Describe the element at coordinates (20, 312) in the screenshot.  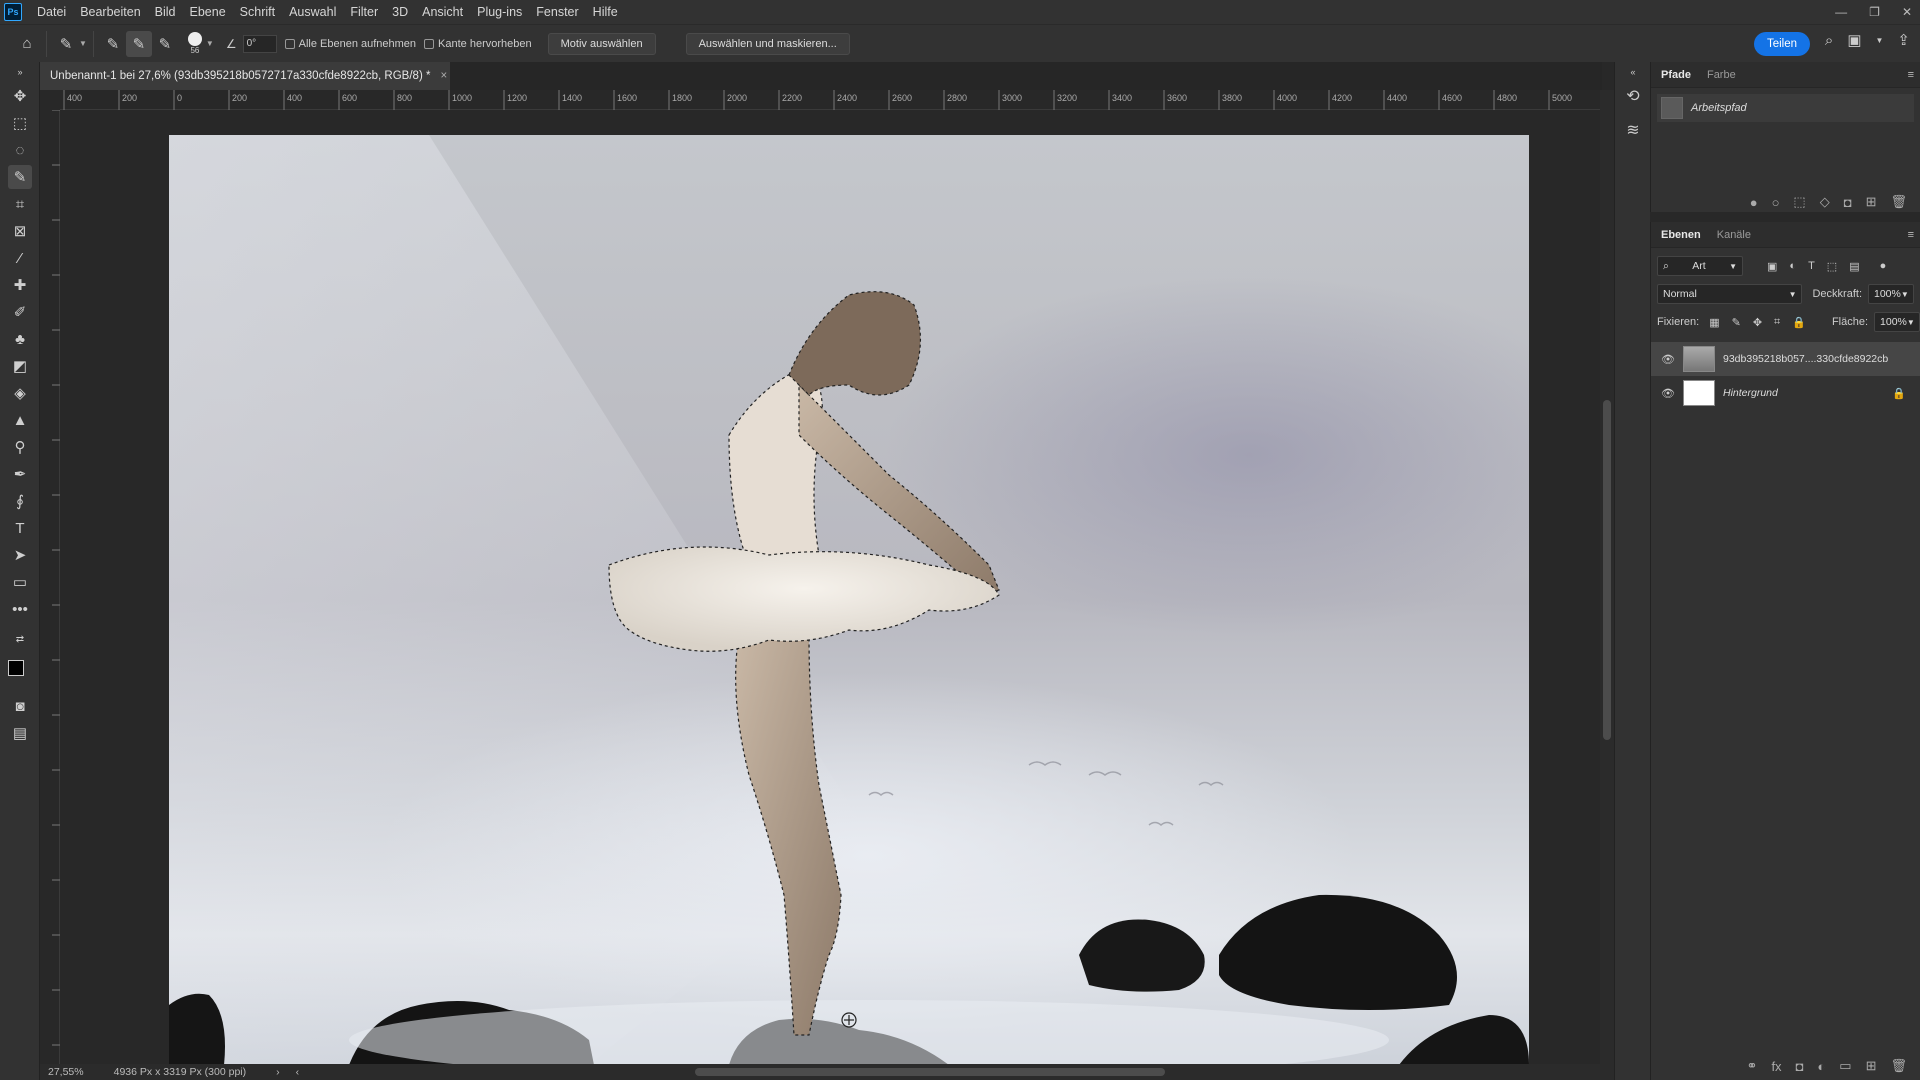
I see `brush-tool-icon: ✐` at that location.